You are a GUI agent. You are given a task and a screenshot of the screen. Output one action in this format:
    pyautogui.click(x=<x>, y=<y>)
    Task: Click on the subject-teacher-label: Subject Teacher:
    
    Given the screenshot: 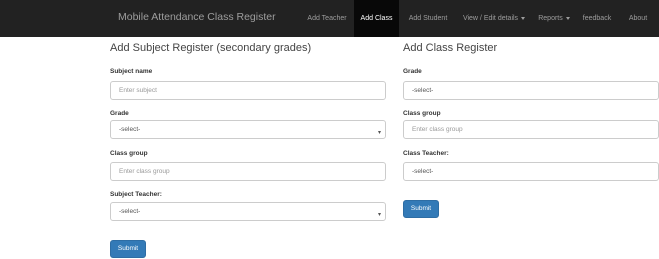 What is the action you would take?
    pyautogui.click(x=136, y=194)
    